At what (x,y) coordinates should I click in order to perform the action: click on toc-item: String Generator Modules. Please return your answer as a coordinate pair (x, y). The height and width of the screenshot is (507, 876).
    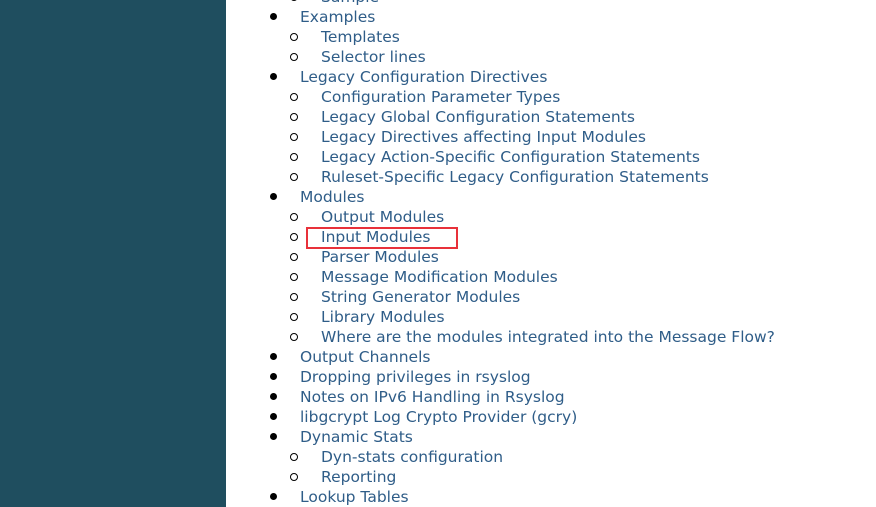
    Looking at the image, I should click on (405, 297).